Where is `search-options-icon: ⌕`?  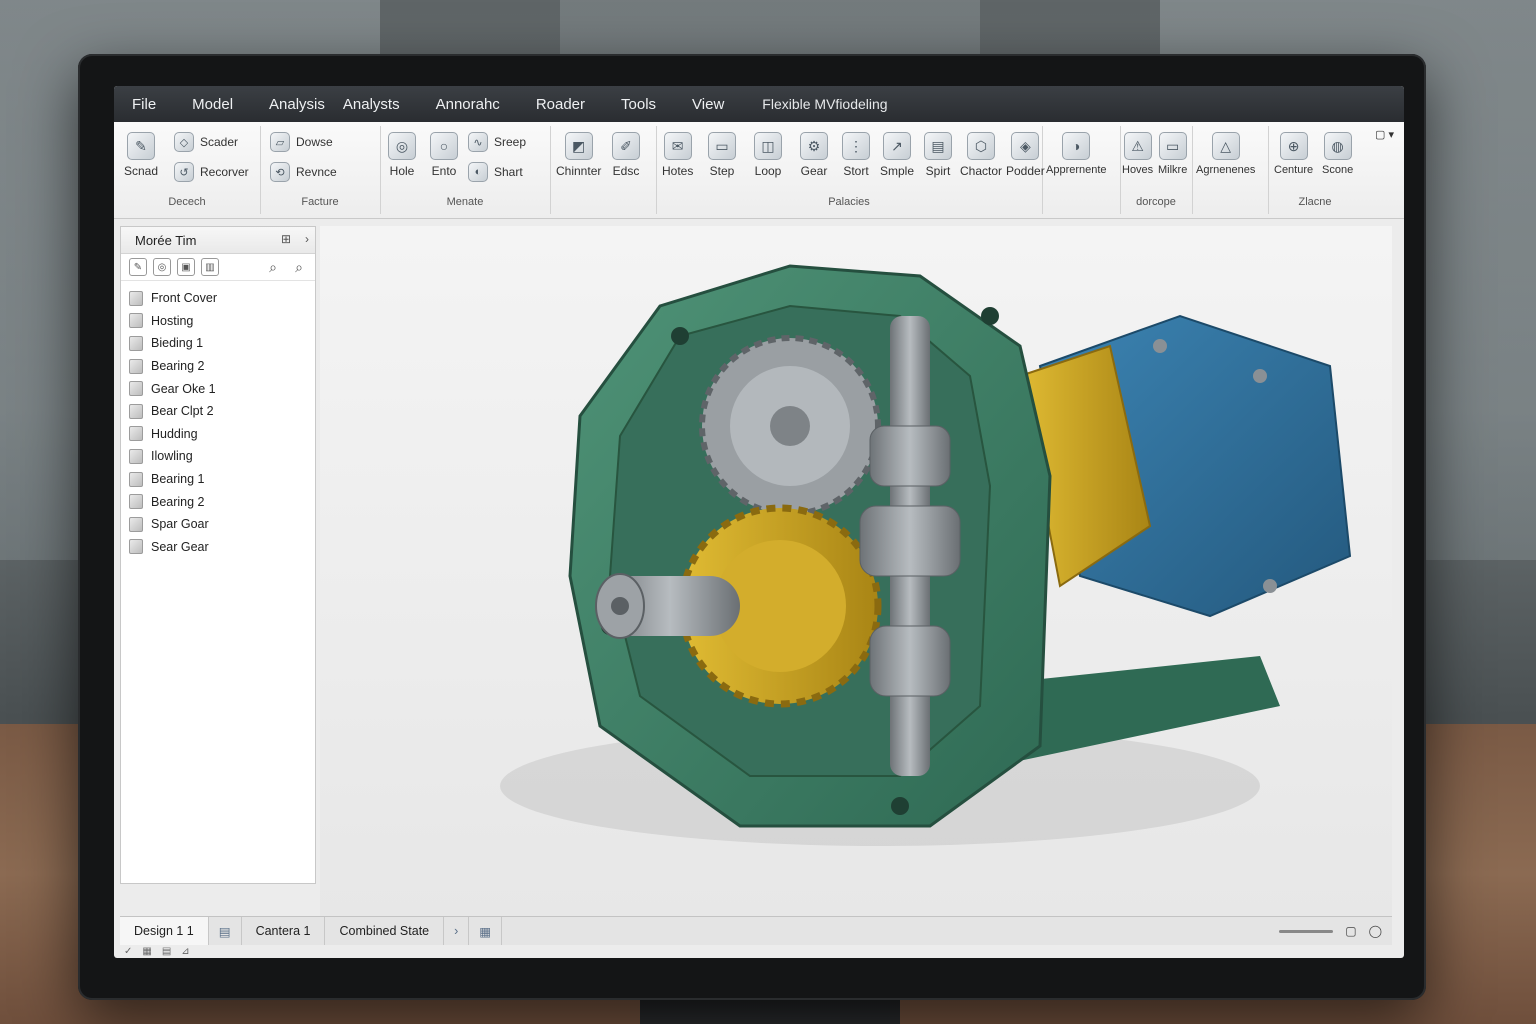
search-options-icon: ⌕ is located at coordinates (299, 267).